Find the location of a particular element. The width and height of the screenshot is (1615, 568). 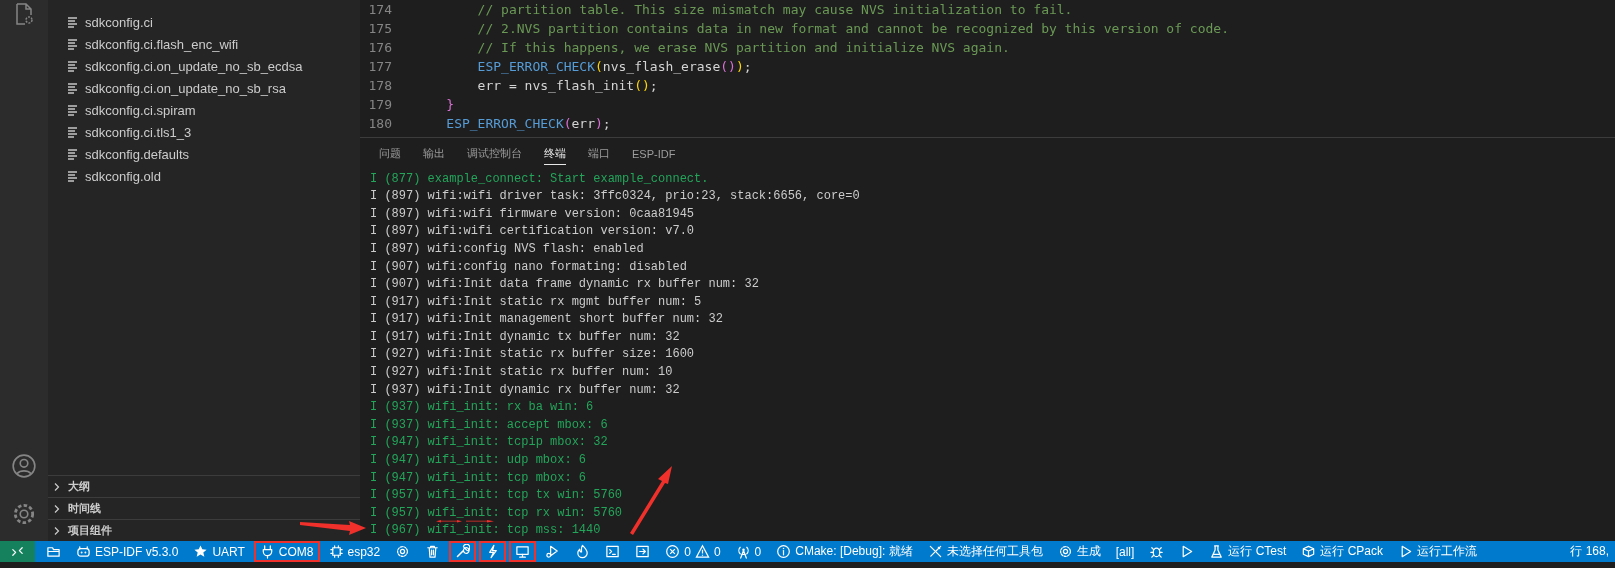

monitor-icon is located at coordinates (523, 551).